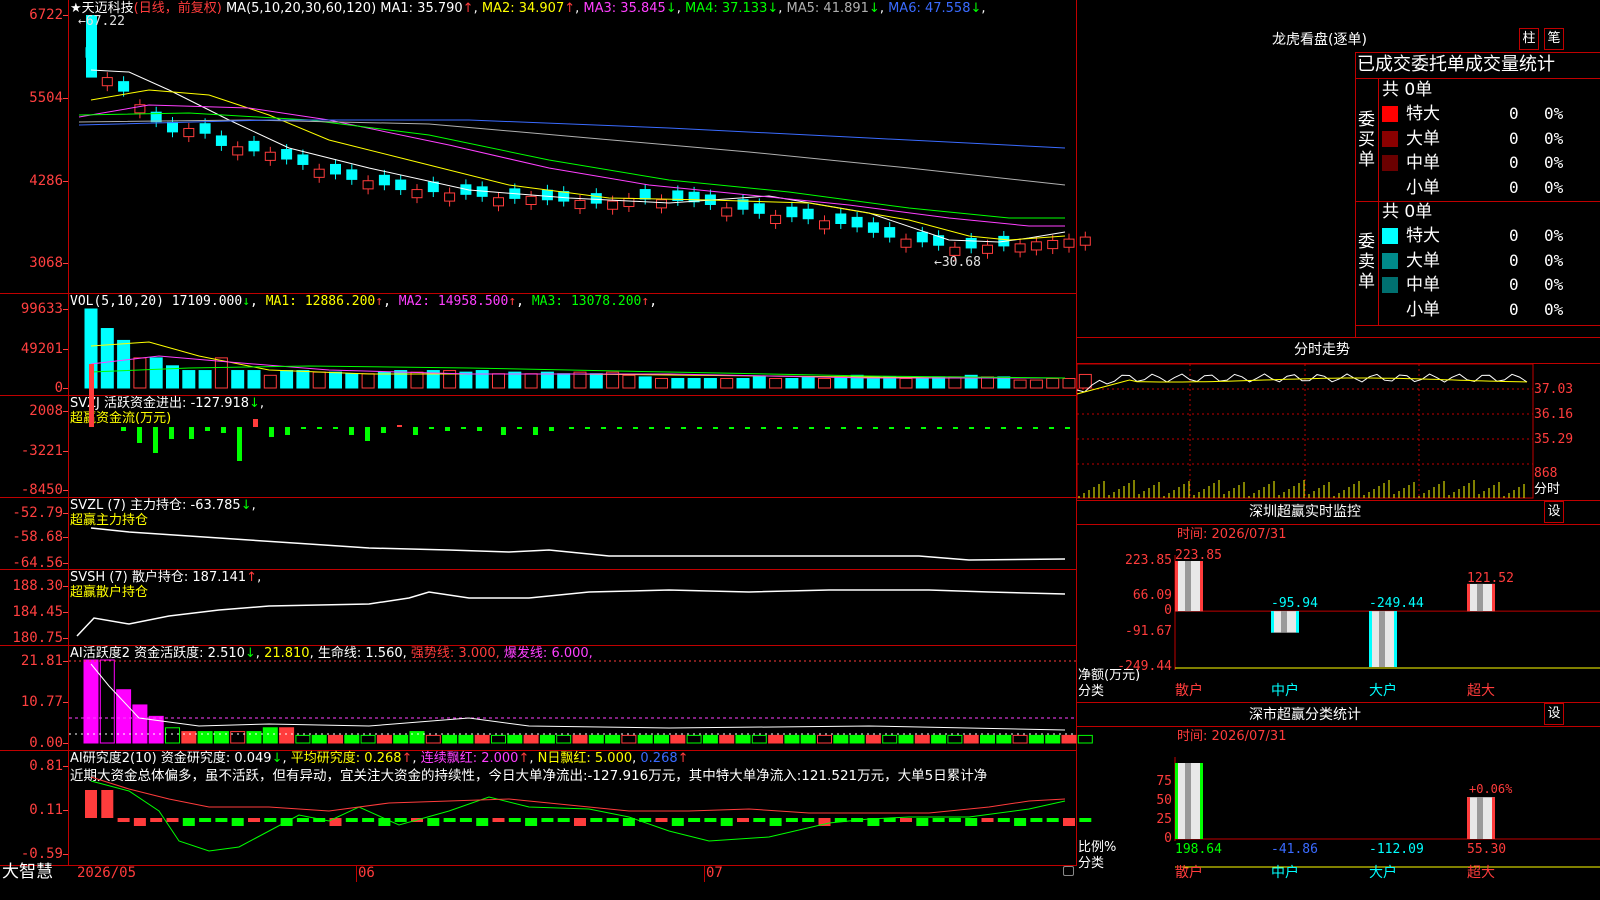 The height and width of the screenshot is (900, 1600). What do you see at coordinates (1554, 512) in the screenshot?
I see `szm-settings-button: 设` at bounding box center [1554, 512].